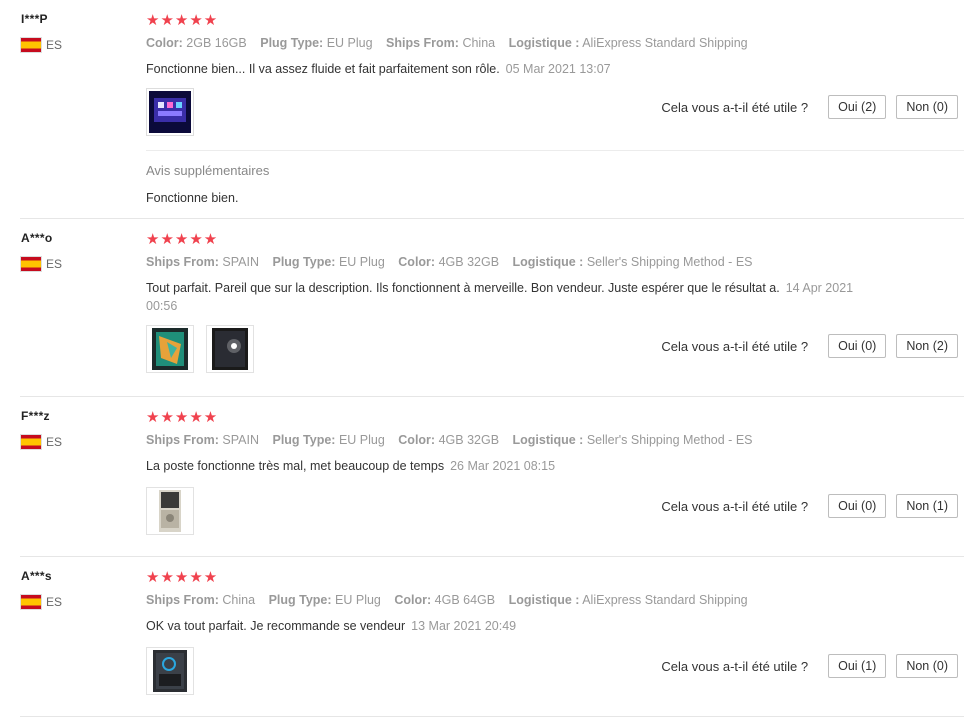  Describe the element at coordinates (34, 19) in the screenshot. I see `reviewer-name: I***P` at that location.